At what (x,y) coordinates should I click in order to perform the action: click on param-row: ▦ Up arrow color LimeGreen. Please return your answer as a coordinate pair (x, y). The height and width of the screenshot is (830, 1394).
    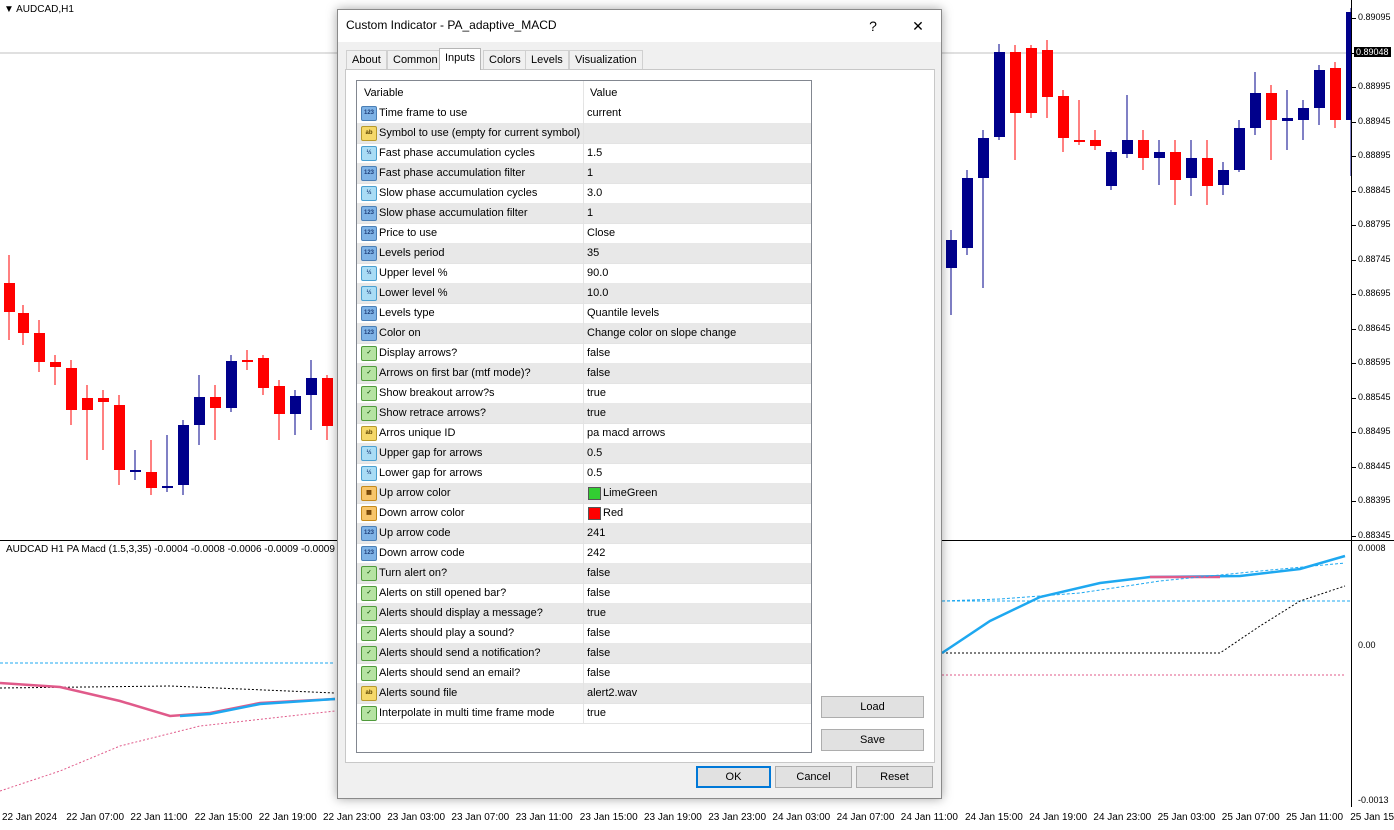
    Looking at the image, I should click on (584, 493).